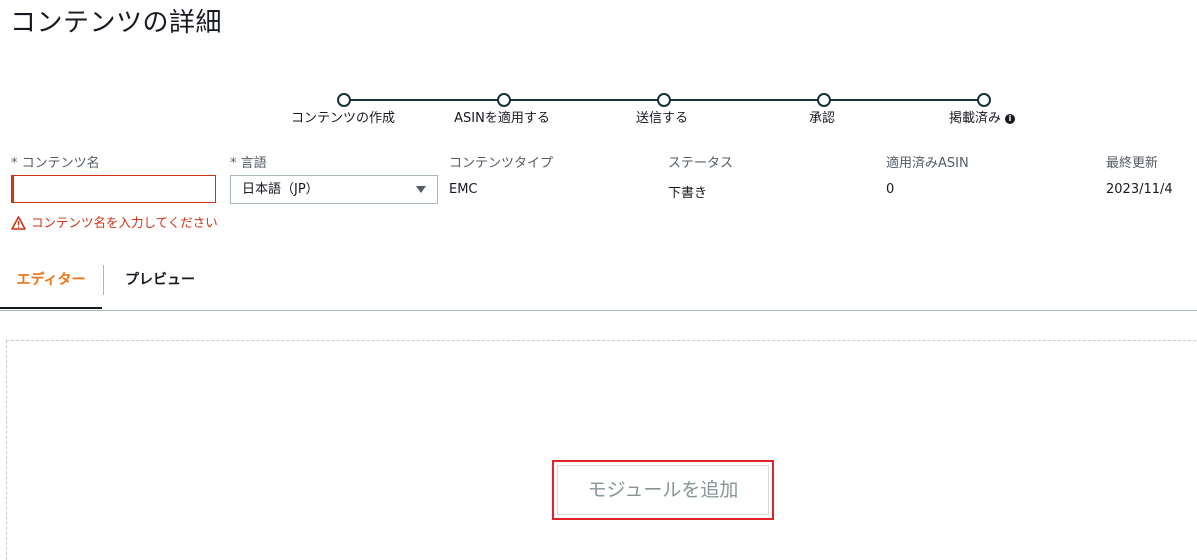 The width and height of the screenshot is (1197, 560). What do you see at coordinates (701, 163) in the screenshot?
I see `status-label: ステータス` at bounding box center [701, 163].